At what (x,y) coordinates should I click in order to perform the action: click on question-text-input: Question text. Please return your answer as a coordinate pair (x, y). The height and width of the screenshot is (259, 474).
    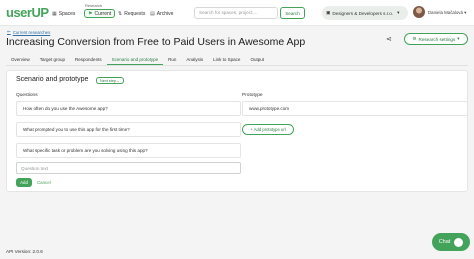
    Looking at the image, I should click on (128, 168).